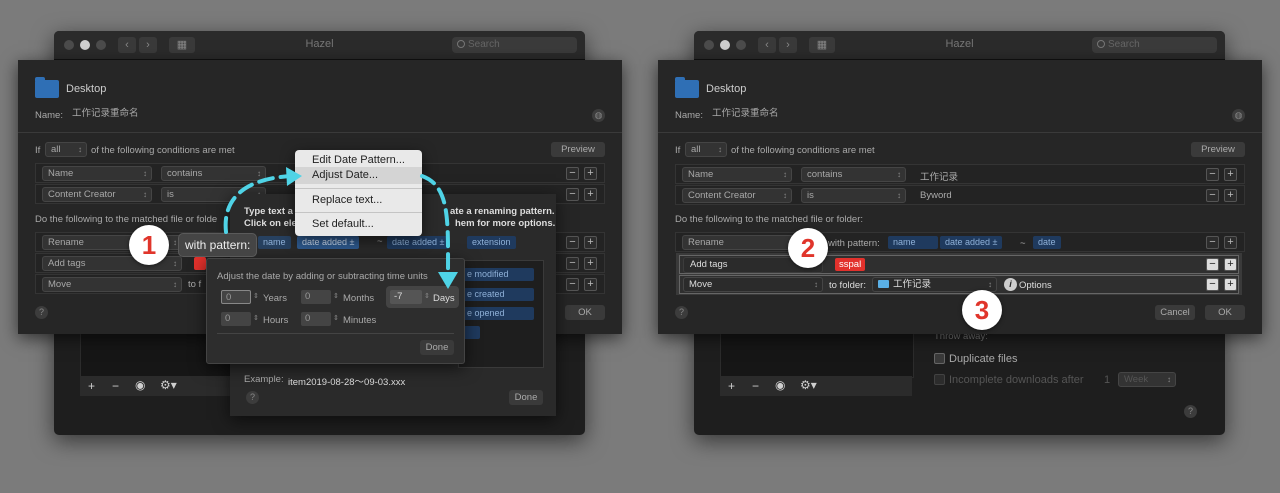  Describe the element at coordinates (912, 284) in the screenshot. I see `folder-select-label: 工作记录` at that location.